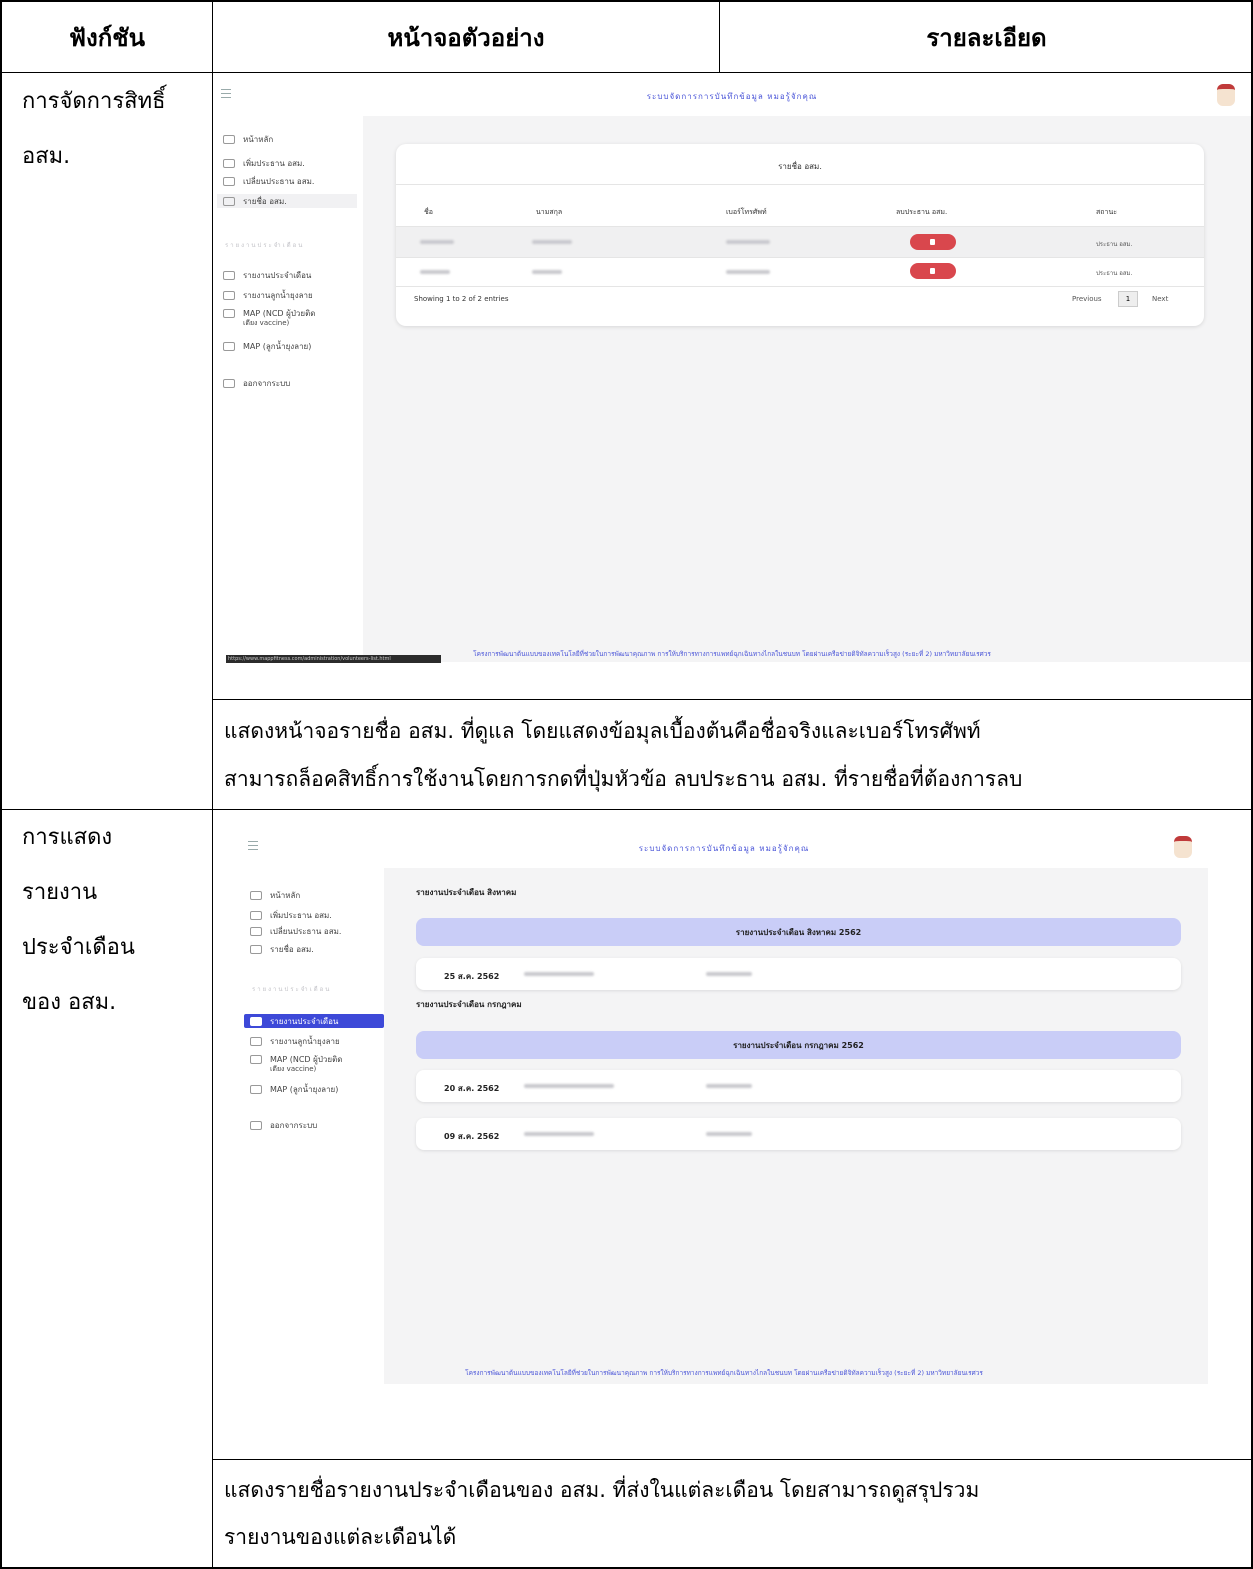 This screenshot has height=1569, width=1253. Describe the element at coordinates (798, 1134) in the screenshot. I see `report-row: 09 ส.ค. 2562` at that location.